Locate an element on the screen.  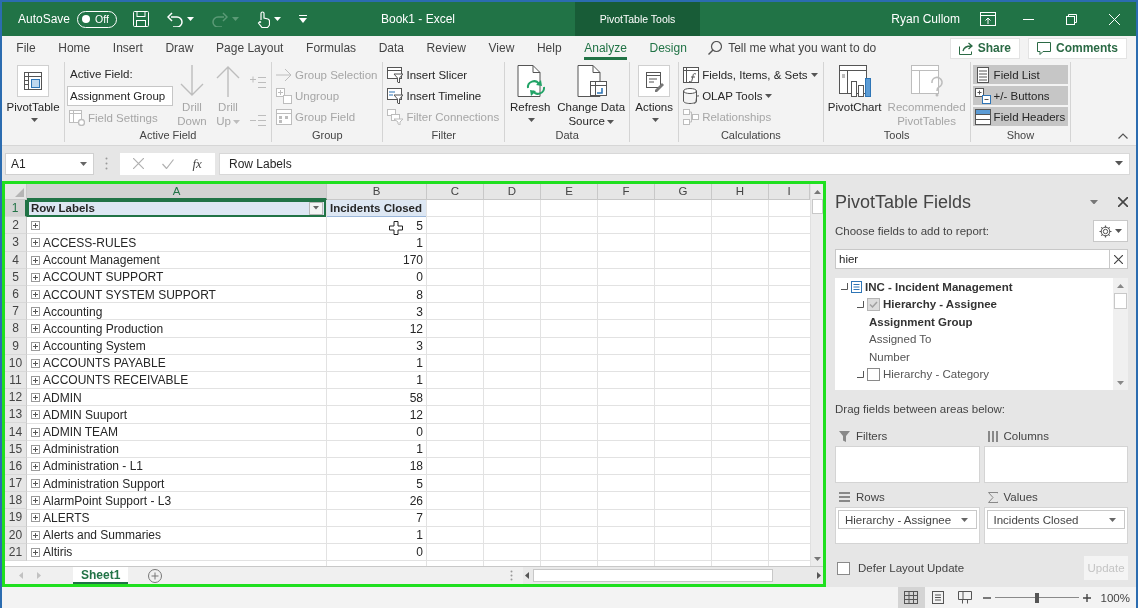
row-header: 1 is located at coordinates (16, 209).